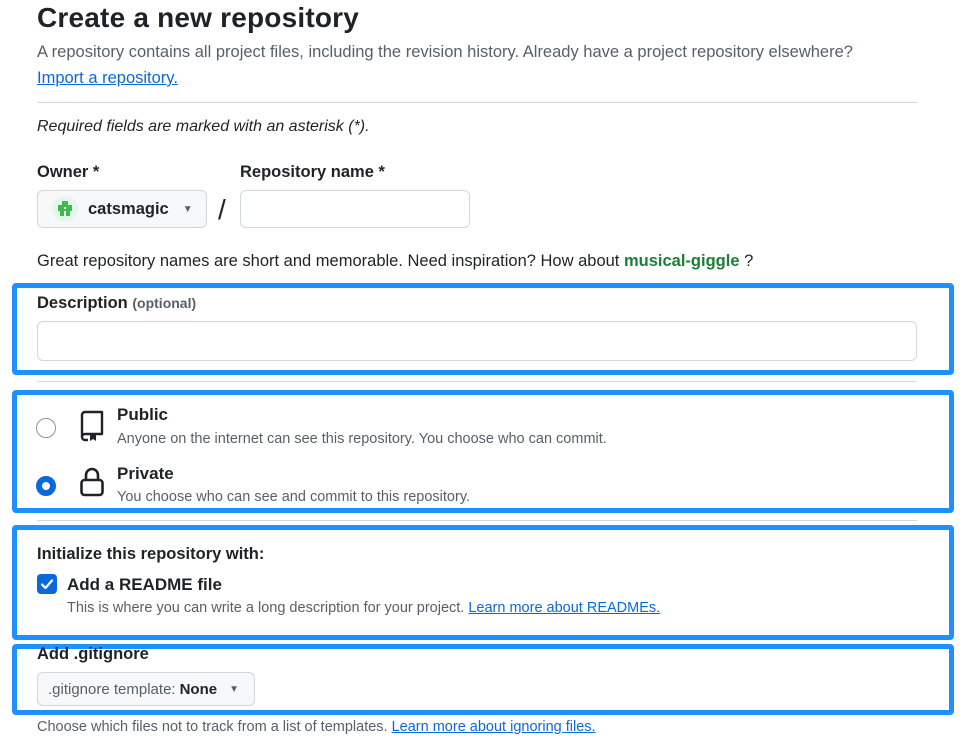 This screenshot has height=750, width=980. What do you see at coordinates (117, 303) in the screenshot?
I see `description-label: Description (optional)` at bounding box center [117, 303].